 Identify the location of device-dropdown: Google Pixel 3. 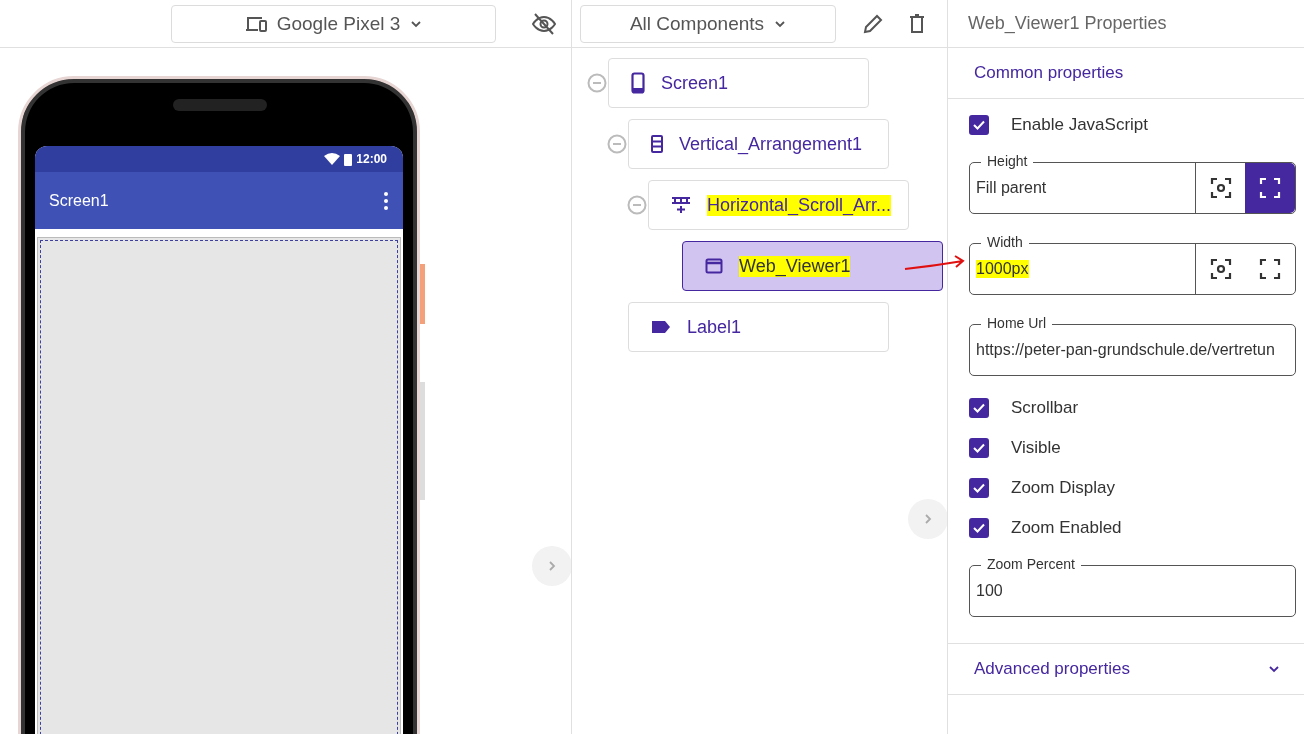
(333, 23).